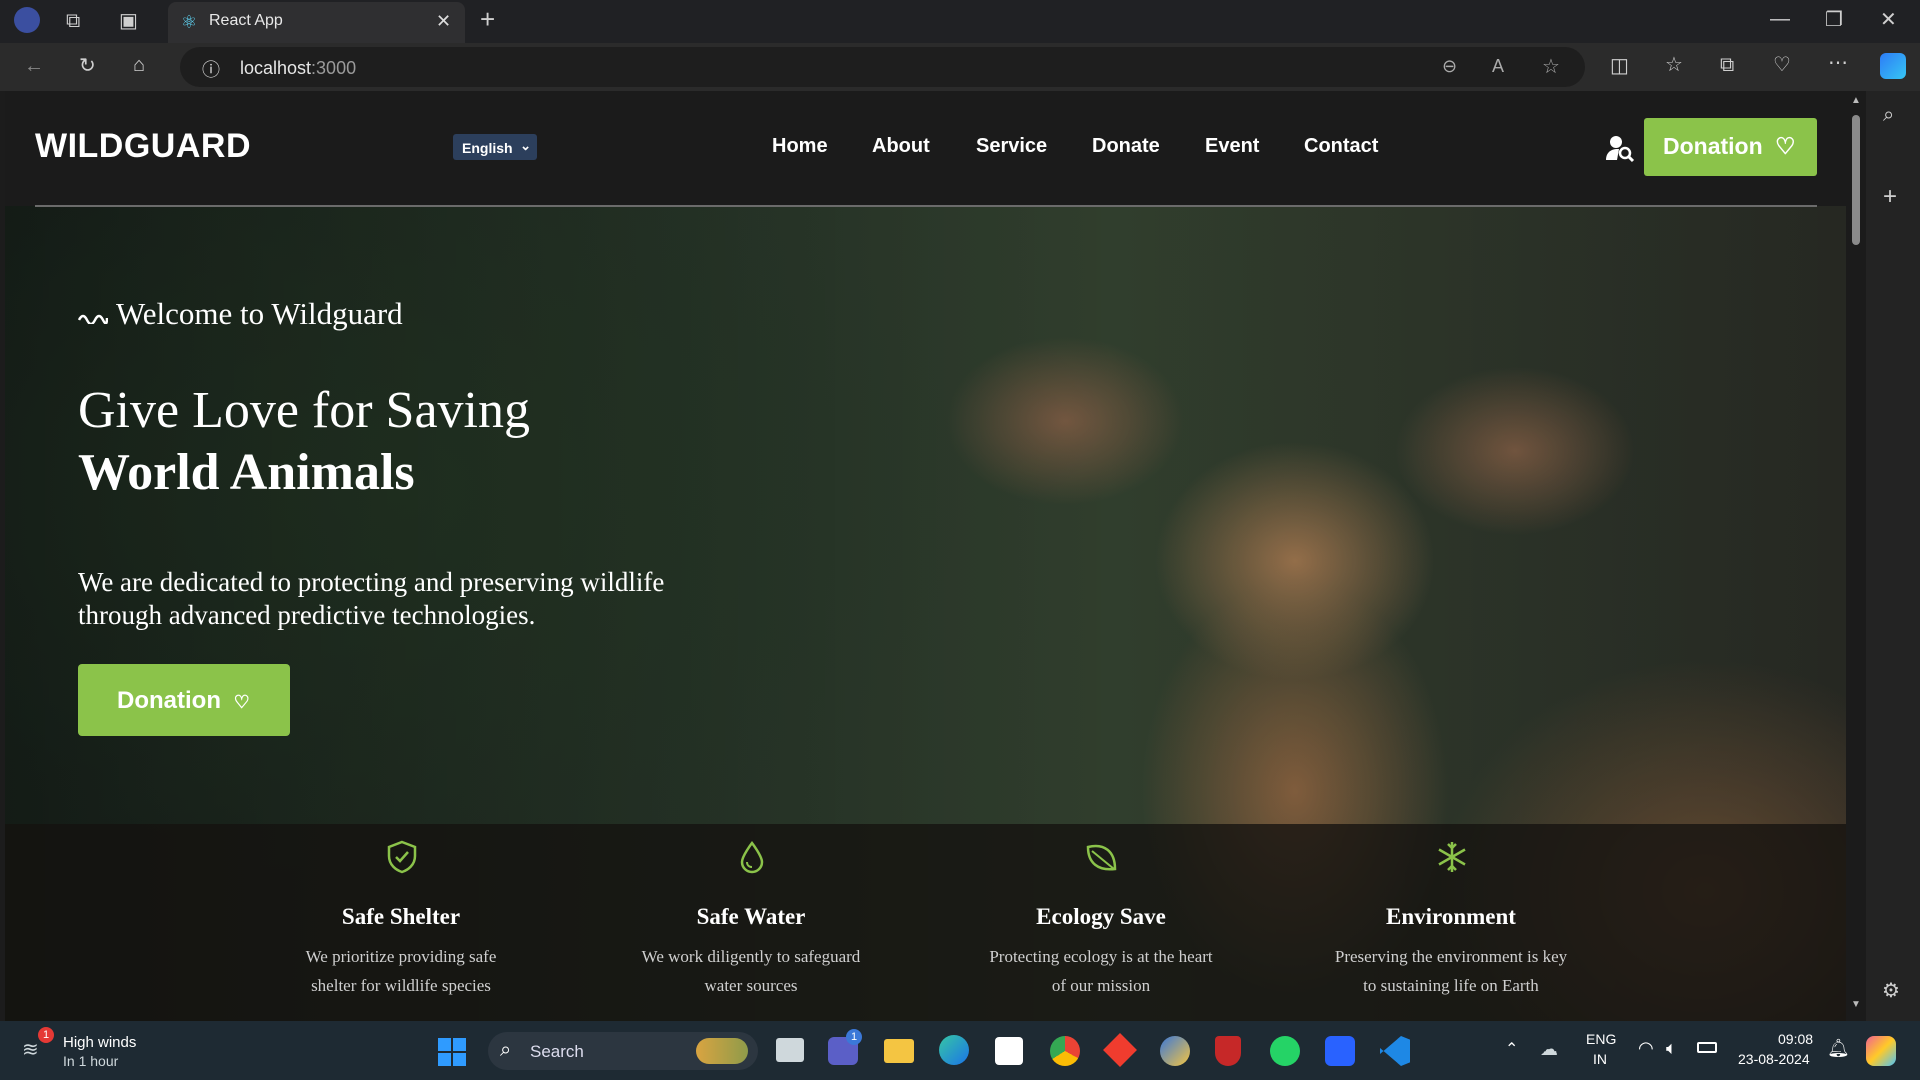 Image resolution: width=1920 pixels, height=1080 pixels. Describe the element at coordinates (27, 20) in the screenshot. I see `profile-avatar` at that location.